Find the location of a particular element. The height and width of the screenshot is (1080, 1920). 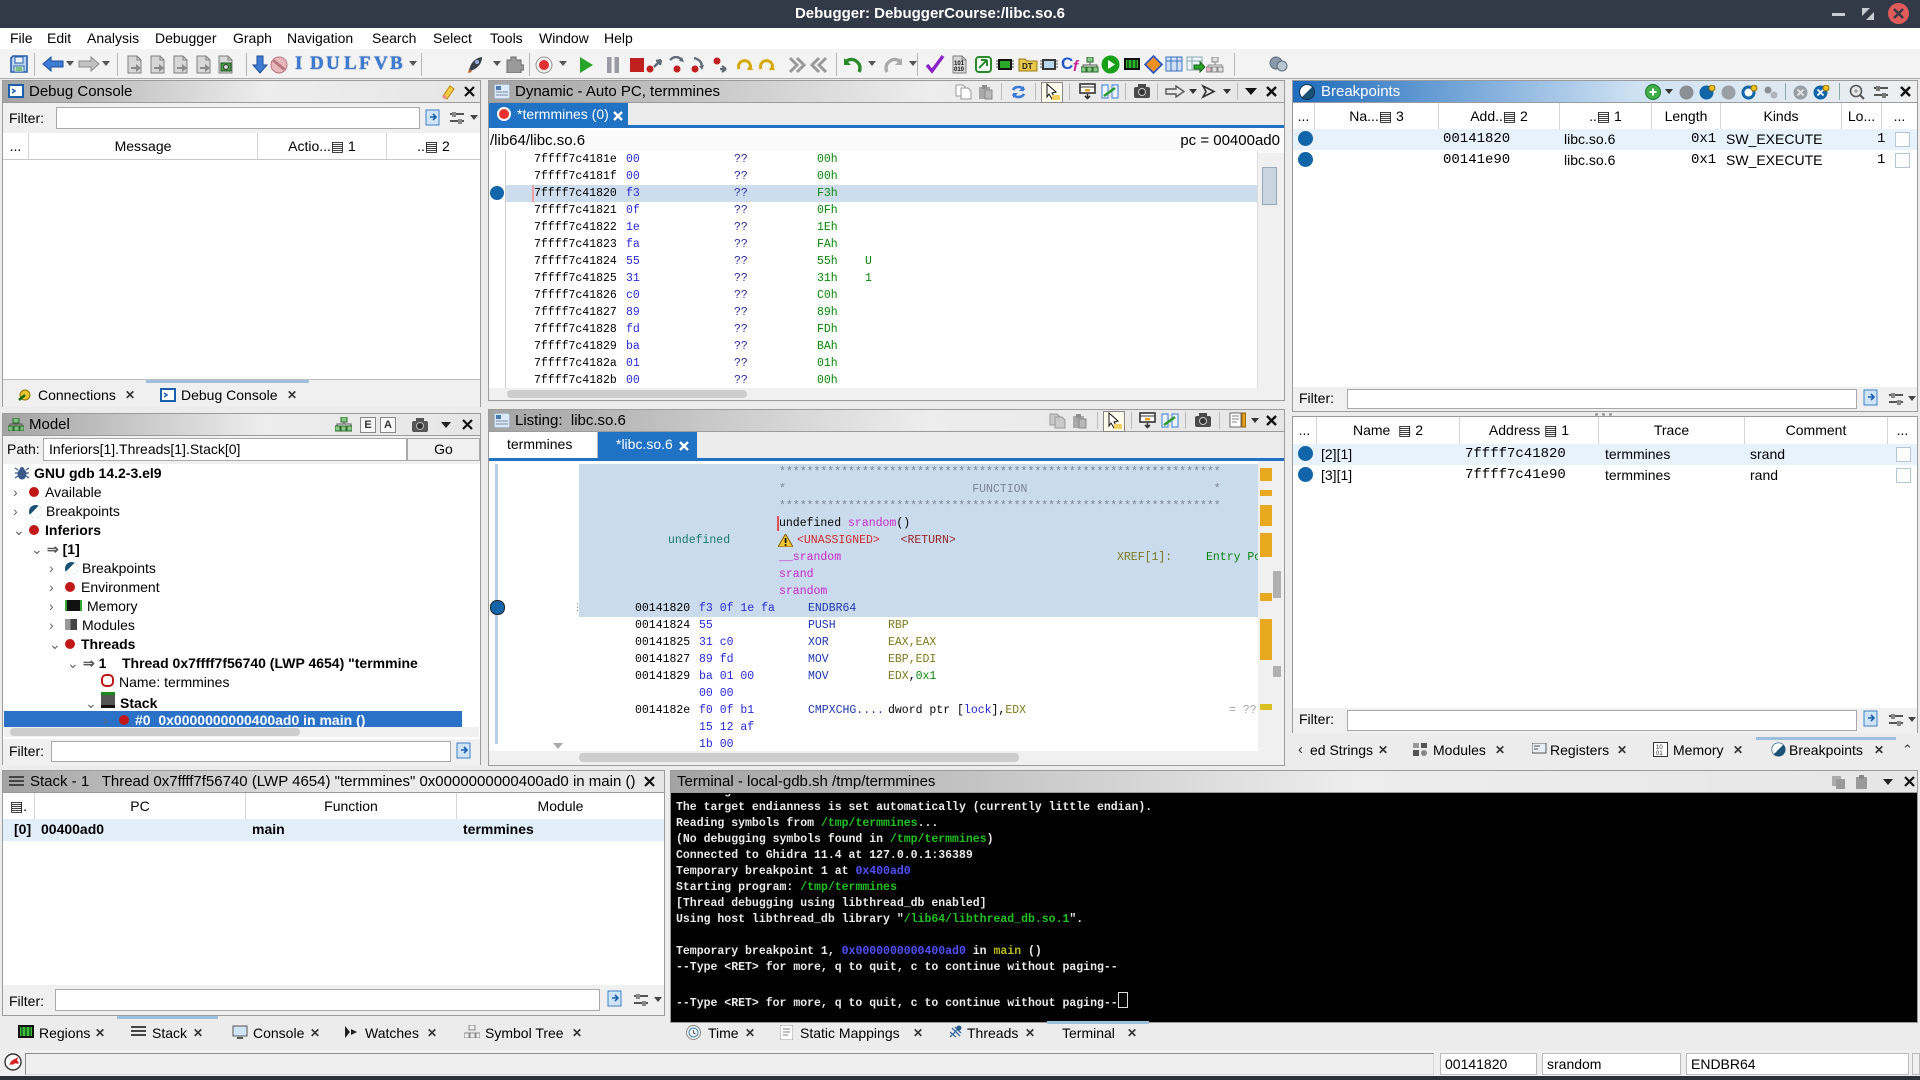

svg-text: 010 is located at coordinates (959, 70).